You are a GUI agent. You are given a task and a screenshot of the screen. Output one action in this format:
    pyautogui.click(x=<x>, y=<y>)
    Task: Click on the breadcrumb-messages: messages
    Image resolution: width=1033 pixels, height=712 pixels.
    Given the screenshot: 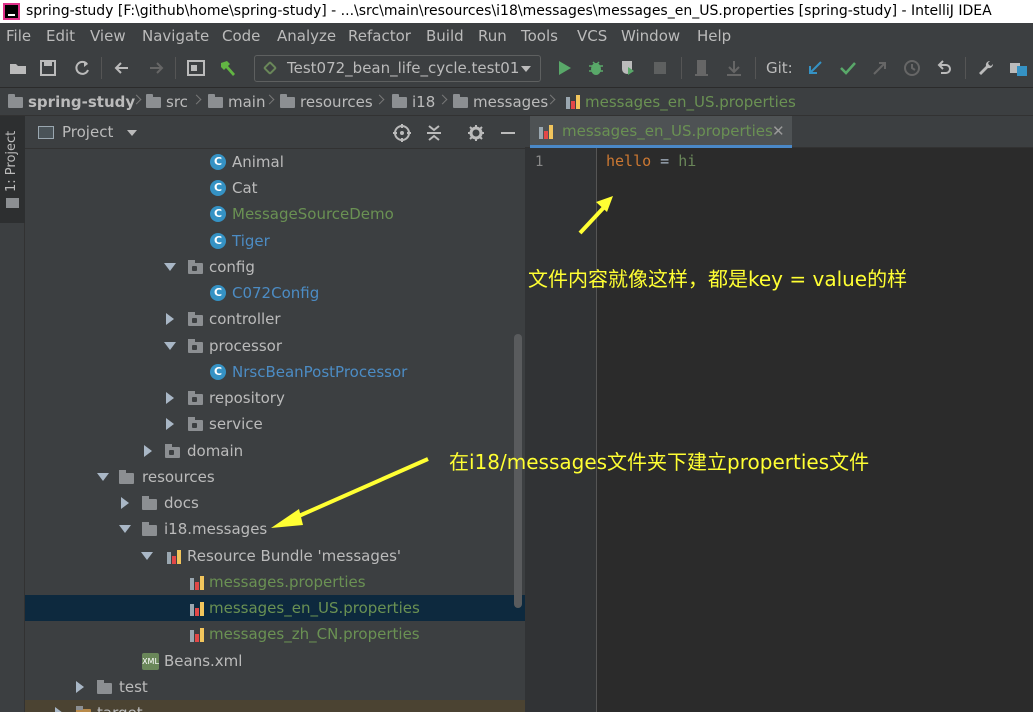 What is the action you would take?
    pyautogui.click(x=500, y=102)
    